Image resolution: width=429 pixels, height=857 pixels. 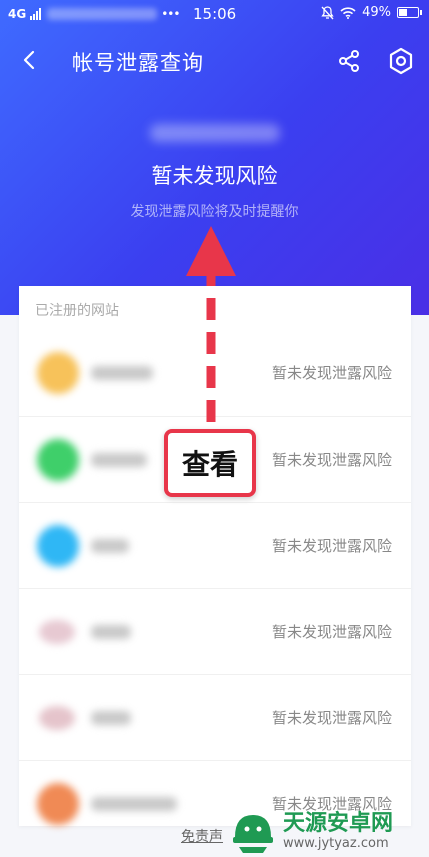 I want to click on disclaimer-link: 免责声, so click(x=202, y=836).